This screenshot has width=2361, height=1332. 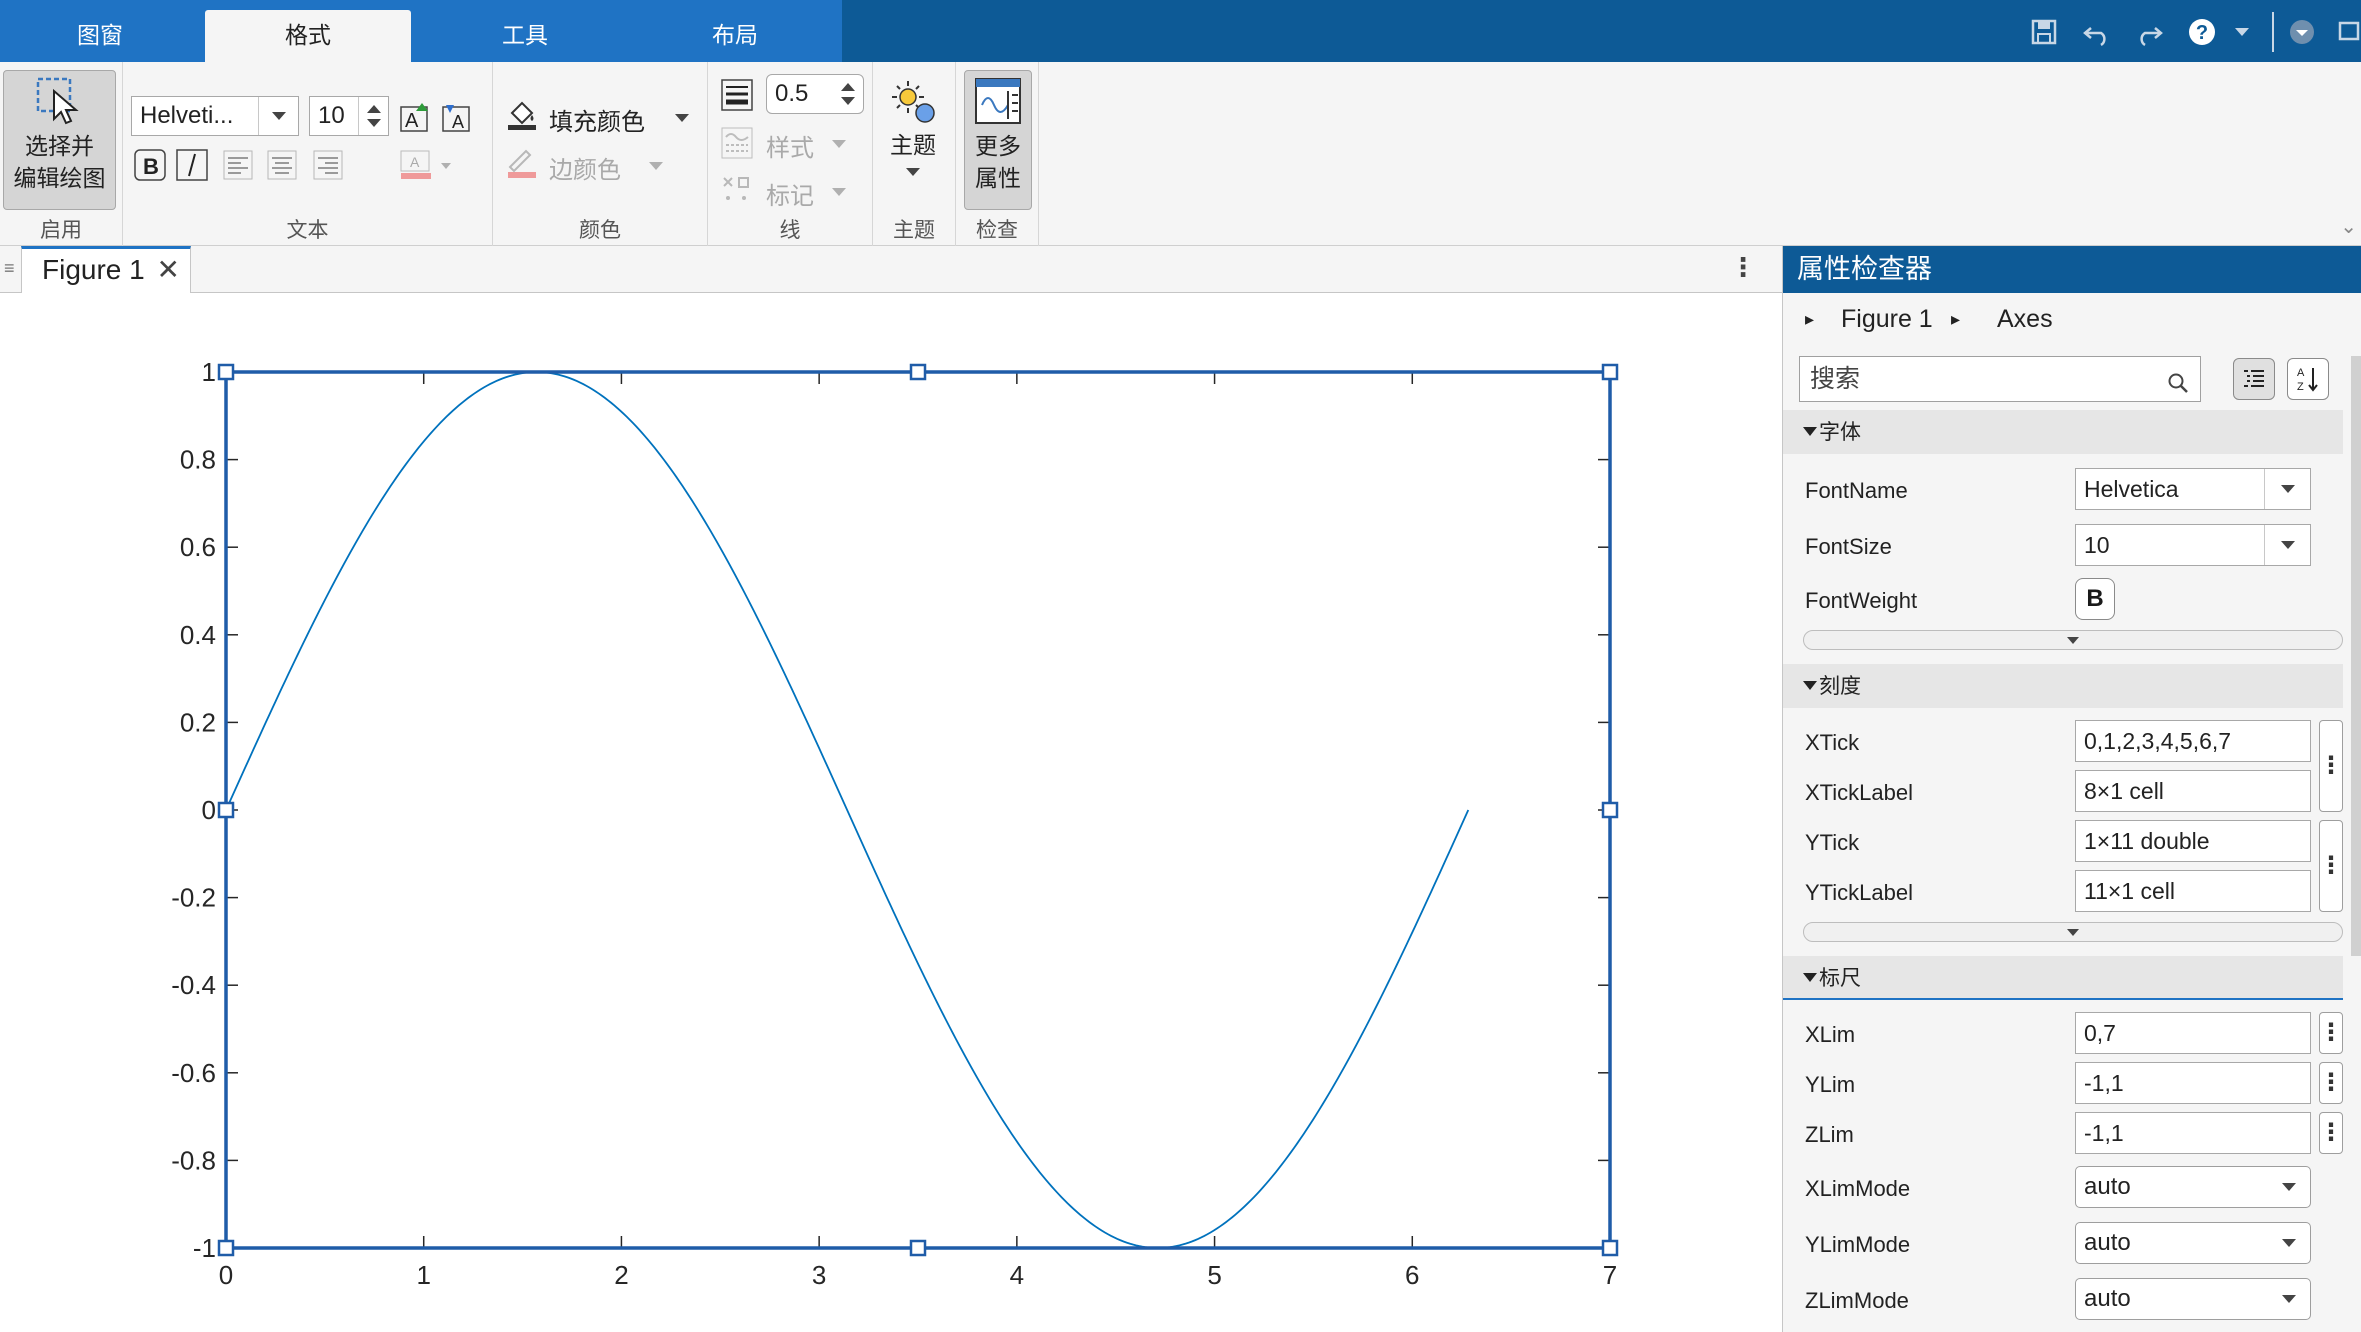 I want to click on line-style-icon, so click(x=737, y=143).